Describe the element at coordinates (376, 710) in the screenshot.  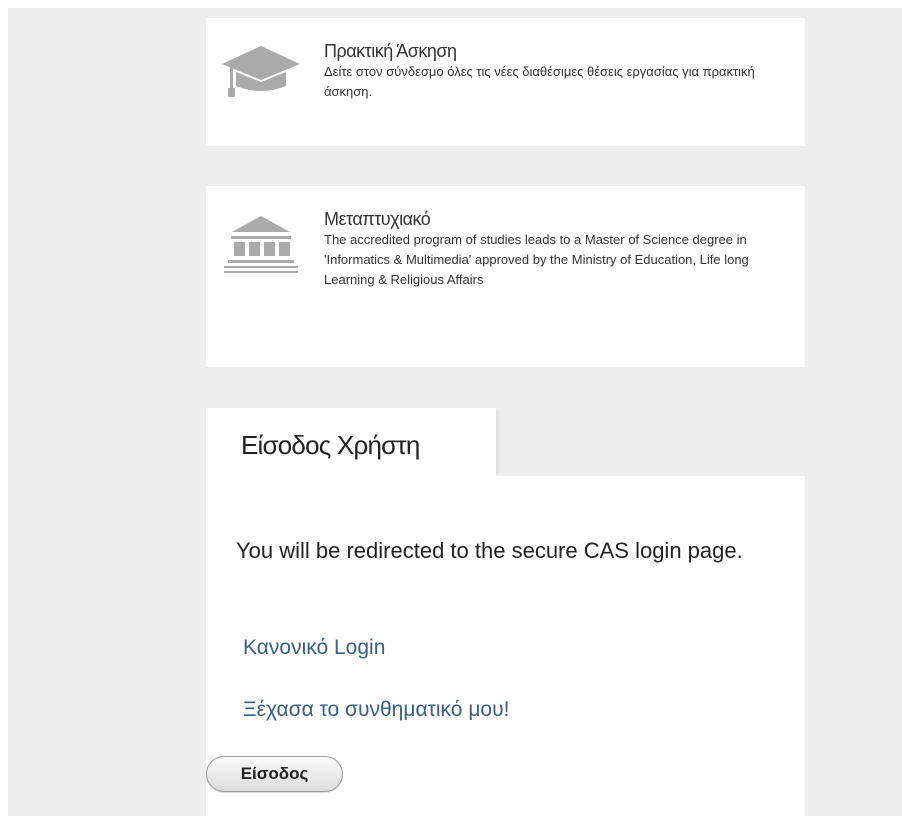
I see `forgot-password-link: Ξέχασα το συνθηματικό μου!` at that location.